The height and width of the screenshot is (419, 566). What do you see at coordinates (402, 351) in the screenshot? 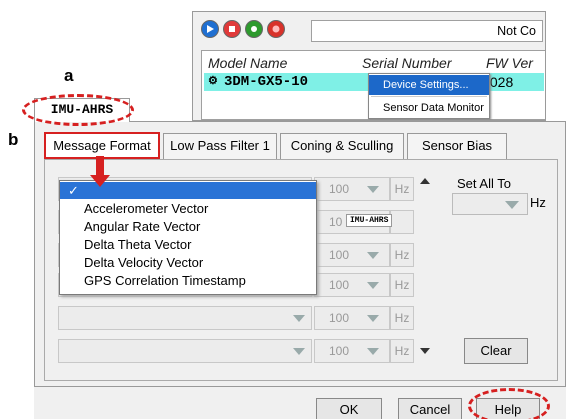
I see `rate-unit-6: Hz` at bounding box center [402, 351].